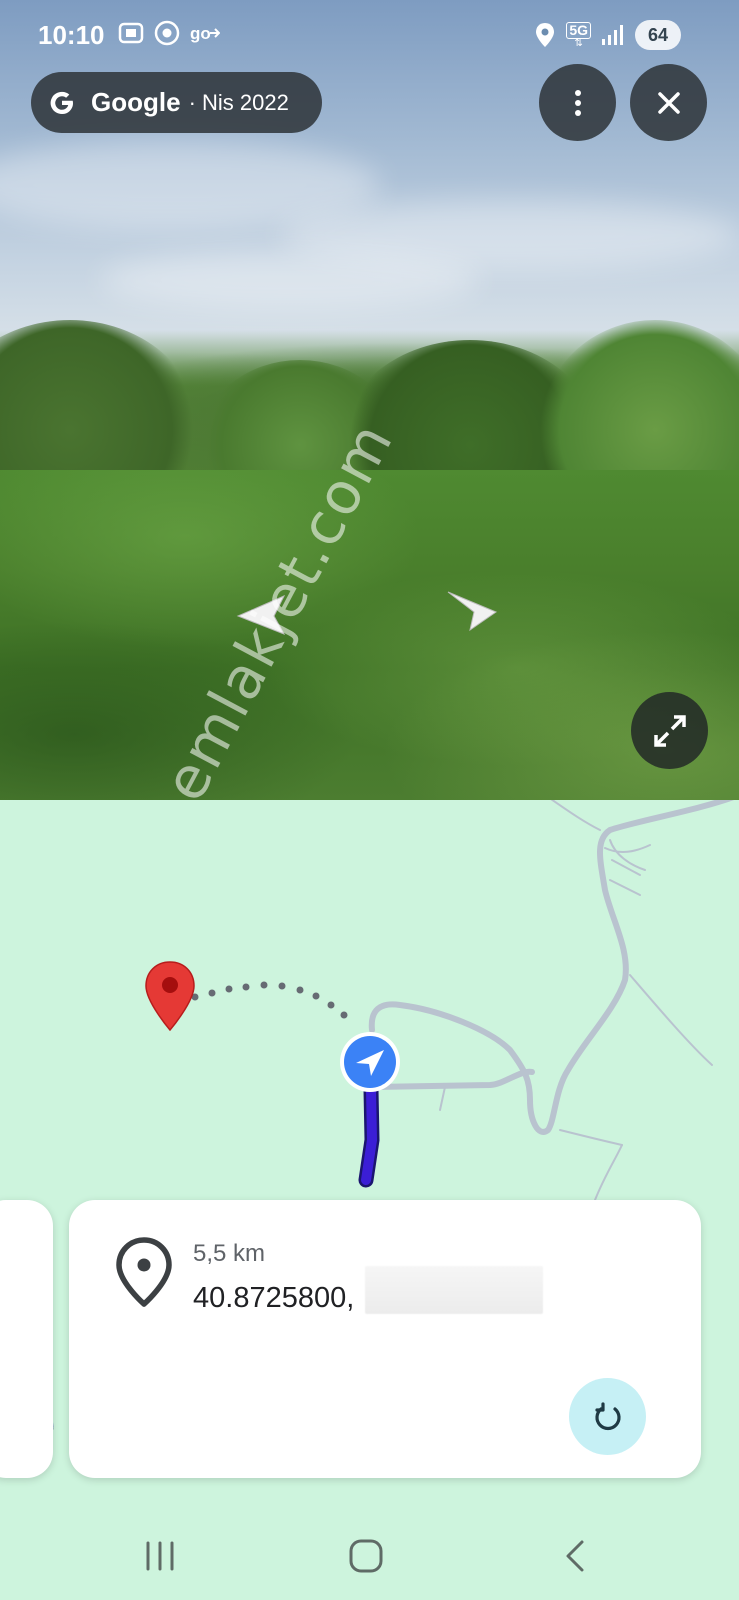 The width and height of the screenshot is (739, 1600). What do you see at coordinates (61, 102) in the screenshot?
I see `google-g-icon` at bounding box center [61, 102].